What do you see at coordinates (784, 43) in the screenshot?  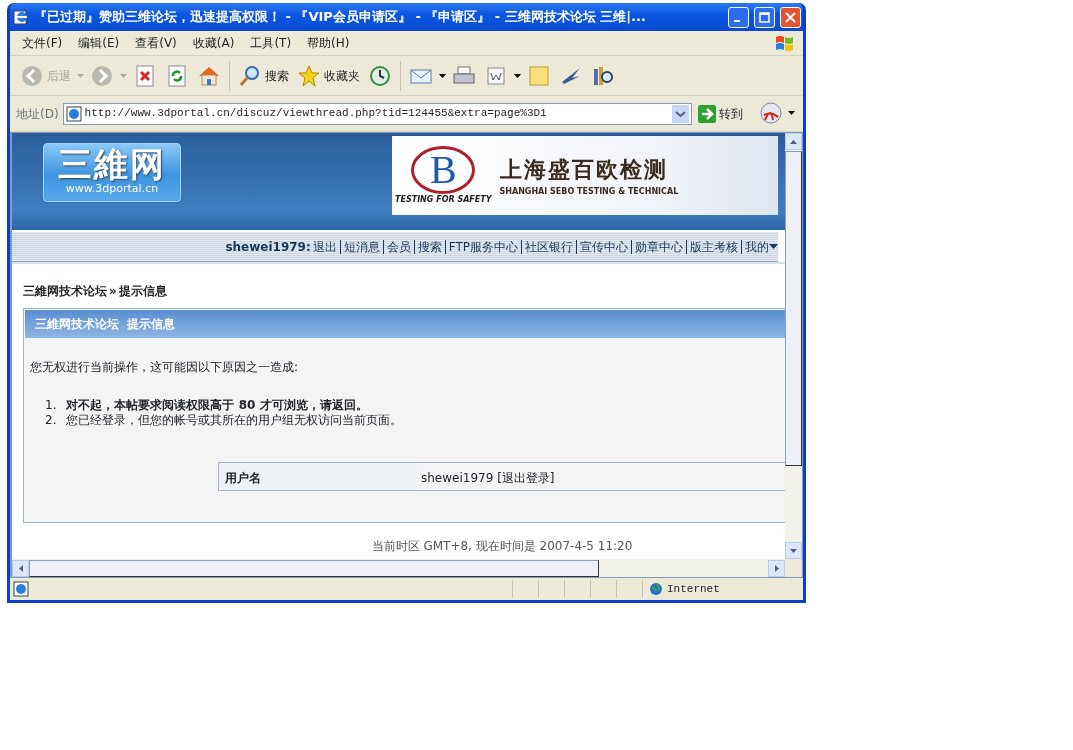 I see `windows-flag-icon` at bounding box center [784, 43].